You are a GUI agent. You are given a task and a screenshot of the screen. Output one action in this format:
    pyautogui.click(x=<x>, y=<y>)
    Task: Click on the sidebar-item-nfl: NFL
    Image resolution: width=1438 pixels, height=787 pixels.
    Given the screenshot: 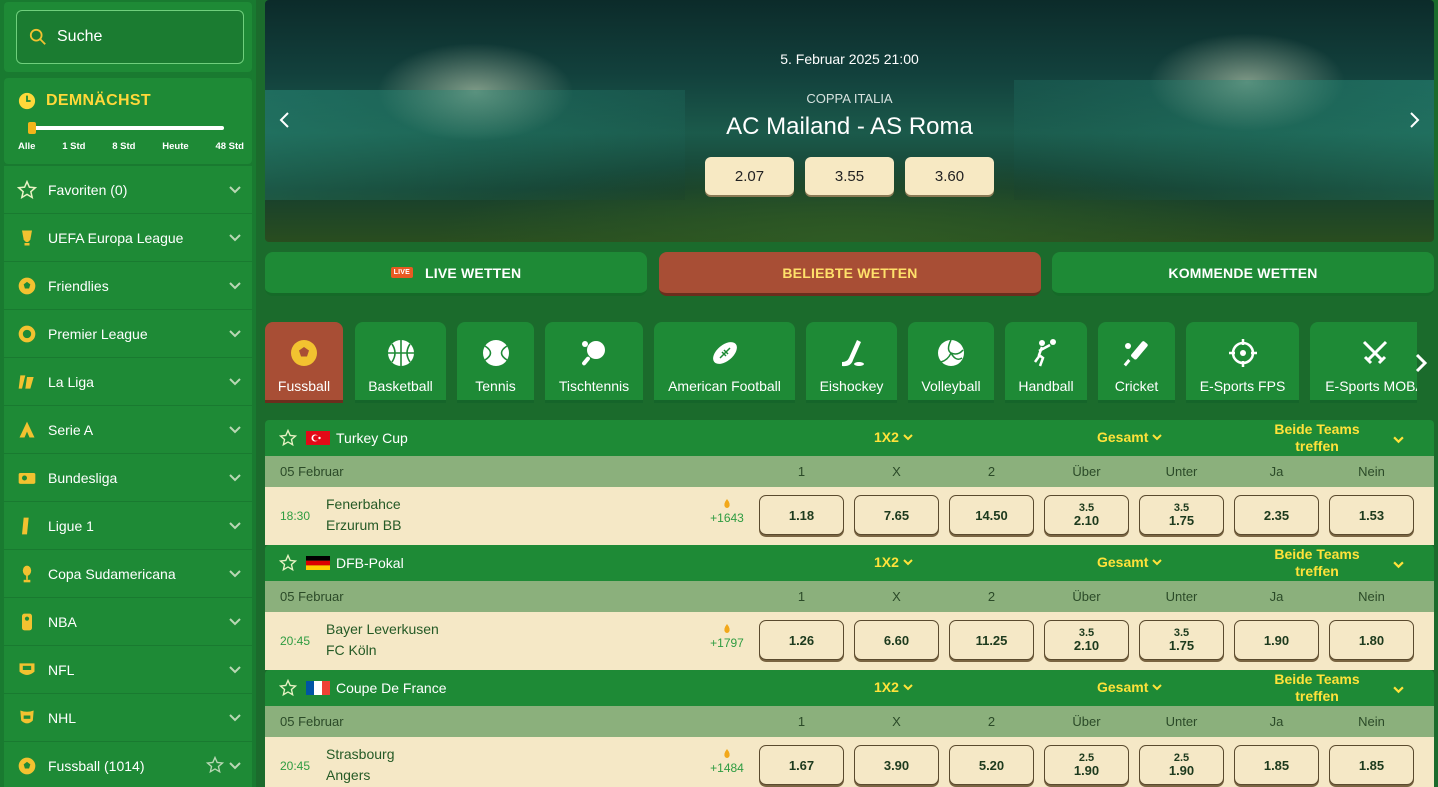 What is the action you would take?
    pyautogui.click(x=128, y=670)
    